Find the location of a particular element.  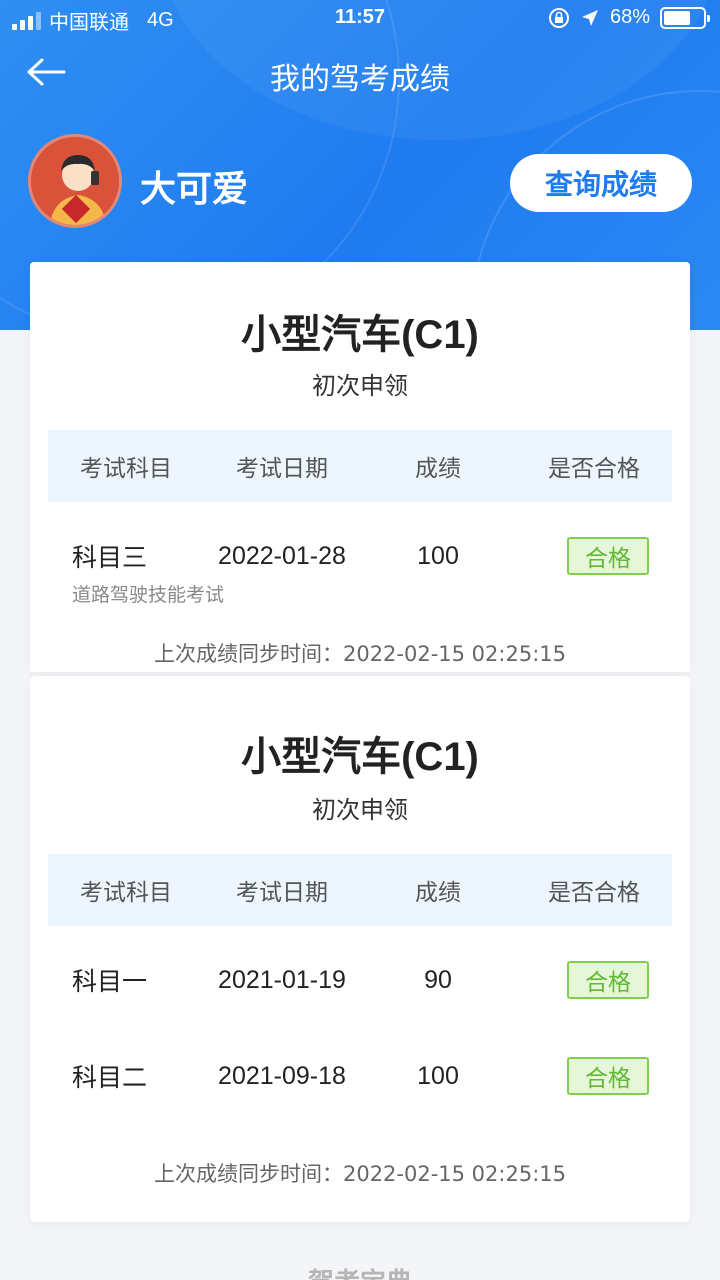

row-score: 90 is located at coordinates (438, 979).